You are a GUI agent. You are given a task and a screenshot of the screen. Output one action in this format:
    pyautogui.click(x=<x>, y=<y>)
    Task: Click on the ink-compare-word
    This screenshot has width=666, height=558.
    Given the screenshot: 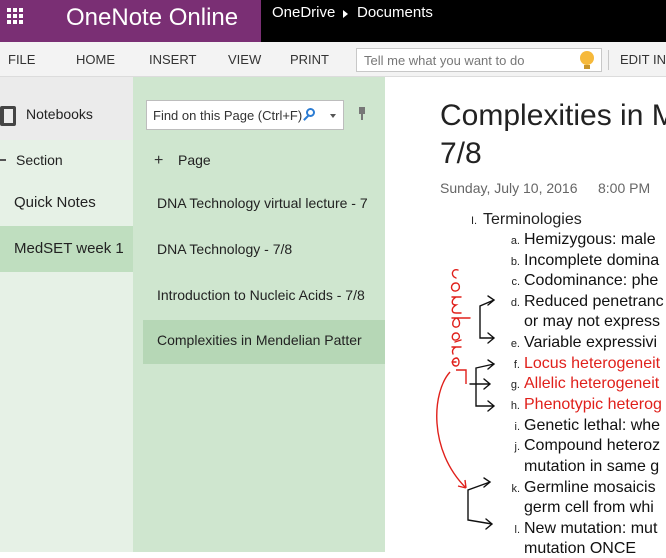 What is the action you would take?
    pyautogui.click(x=460, y=317)
    